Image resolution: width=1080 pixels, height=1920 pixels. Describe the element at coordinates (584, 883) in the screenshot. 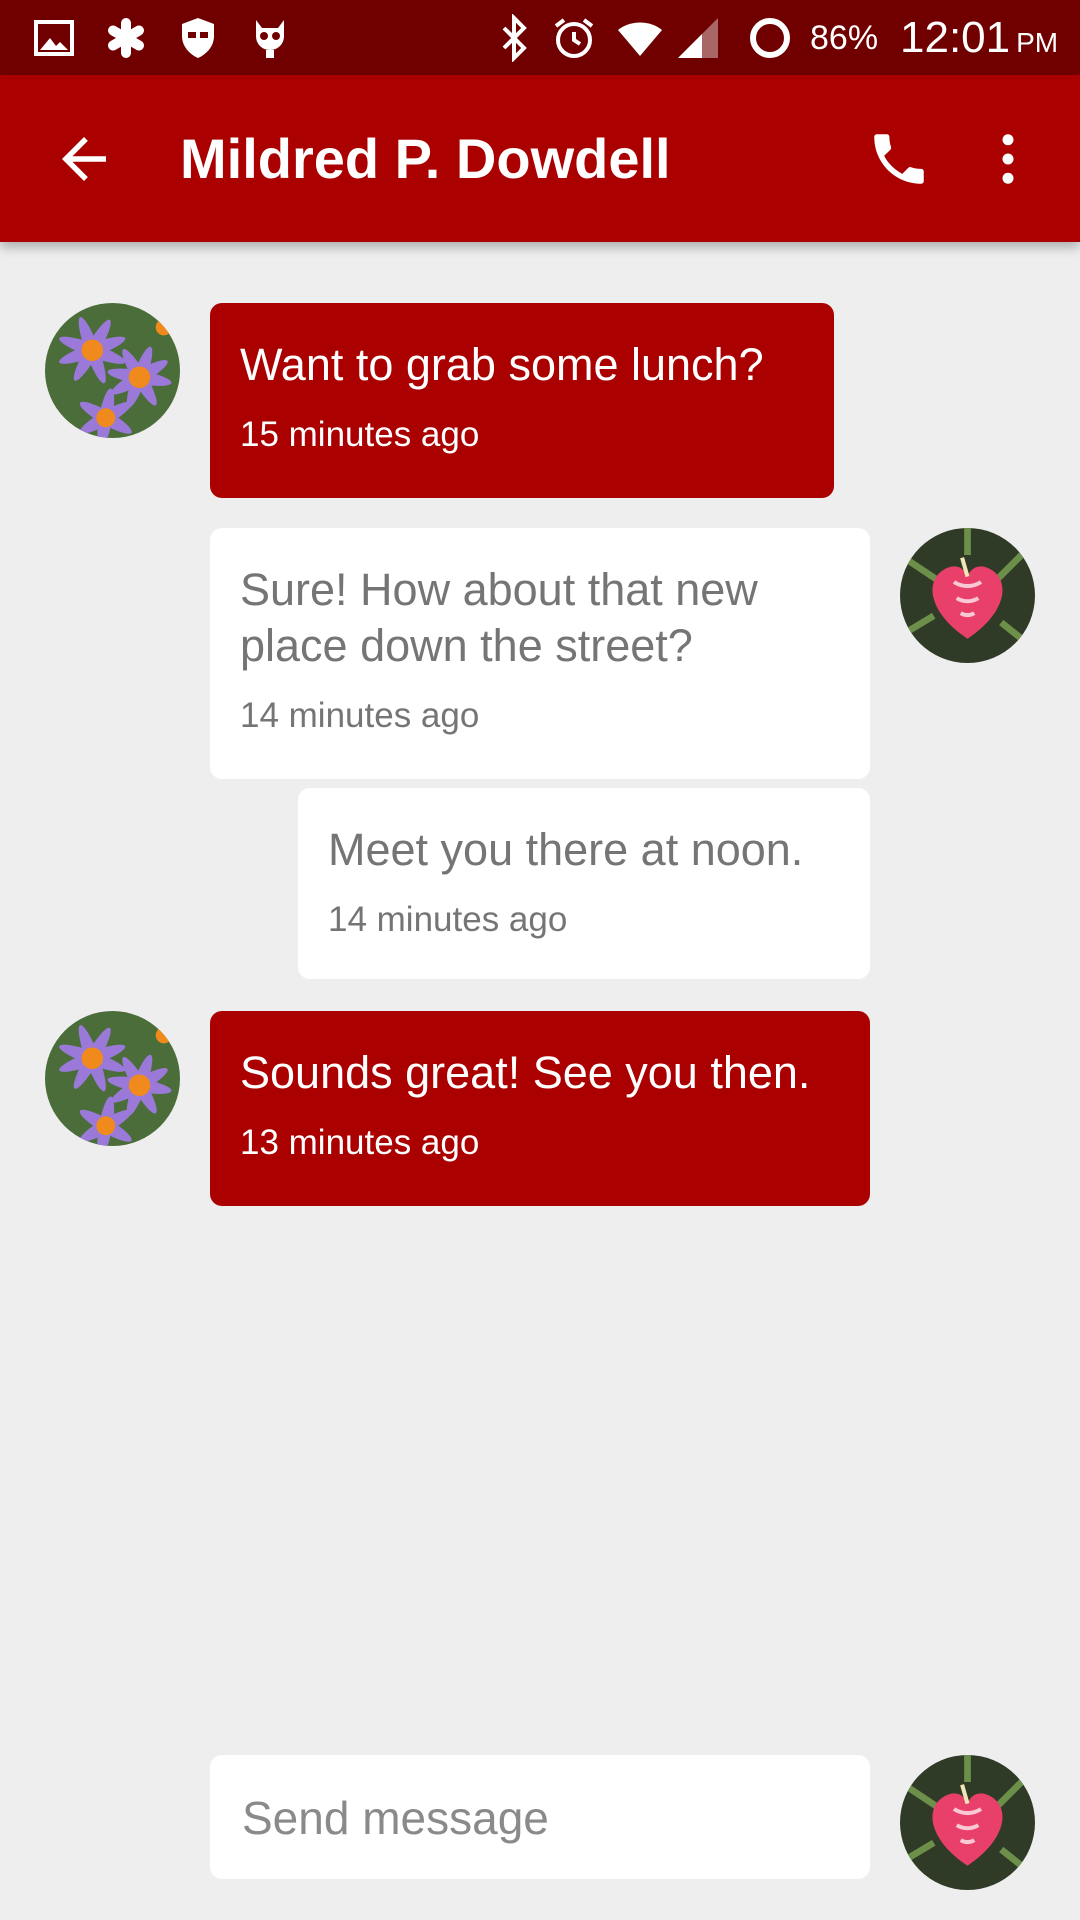

I see `message-bubble-outgoing: Meet you there at noon. 14 minutes ago` at that location.